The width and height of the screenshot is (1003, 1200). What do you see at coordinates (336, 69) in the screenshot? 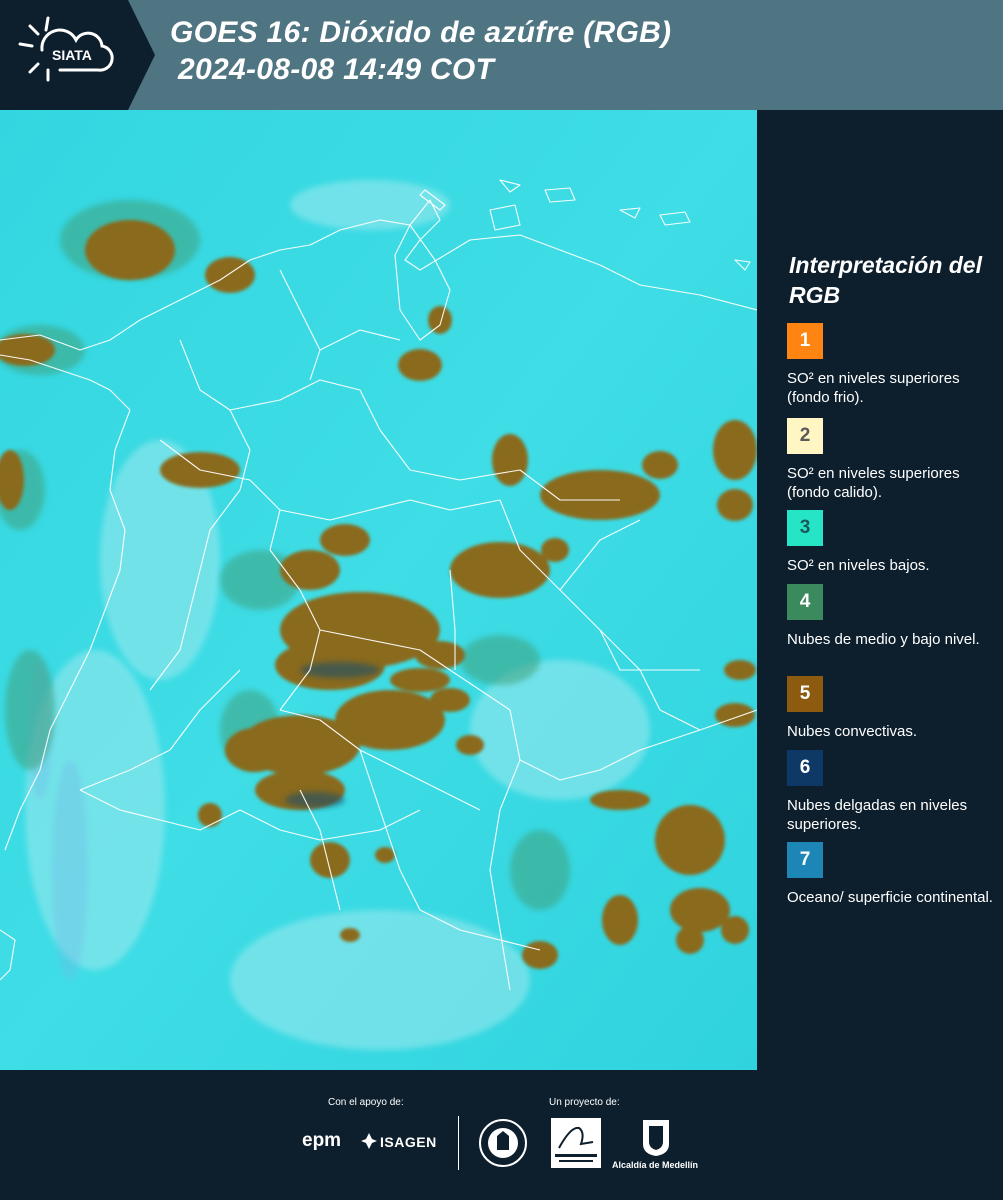
I see `title-line-2: 2024-08-08 14:49 COT` at bounding box center [336, 69].